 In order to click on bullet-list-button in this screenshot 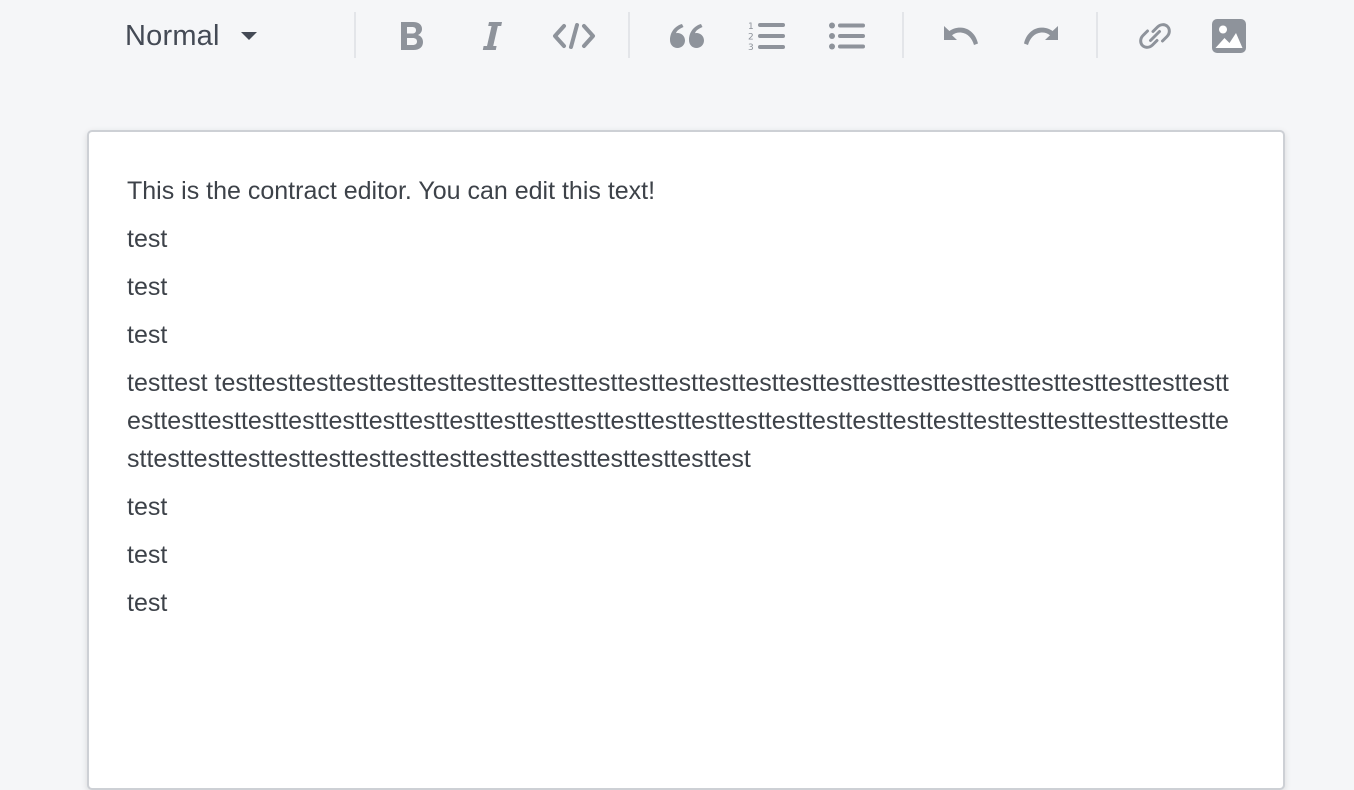, I will do `click(847, 36)`.